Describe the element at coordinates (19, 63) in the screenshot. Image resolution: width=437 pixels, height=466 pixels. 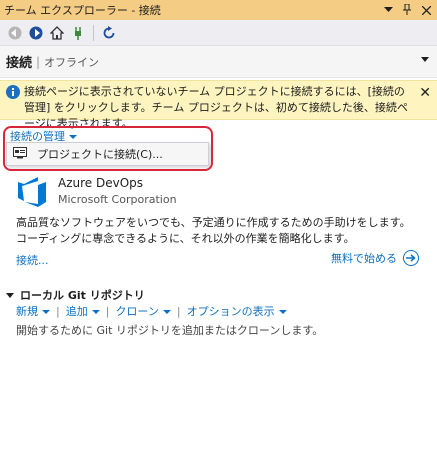
I see `page-title: 接続` at that location.